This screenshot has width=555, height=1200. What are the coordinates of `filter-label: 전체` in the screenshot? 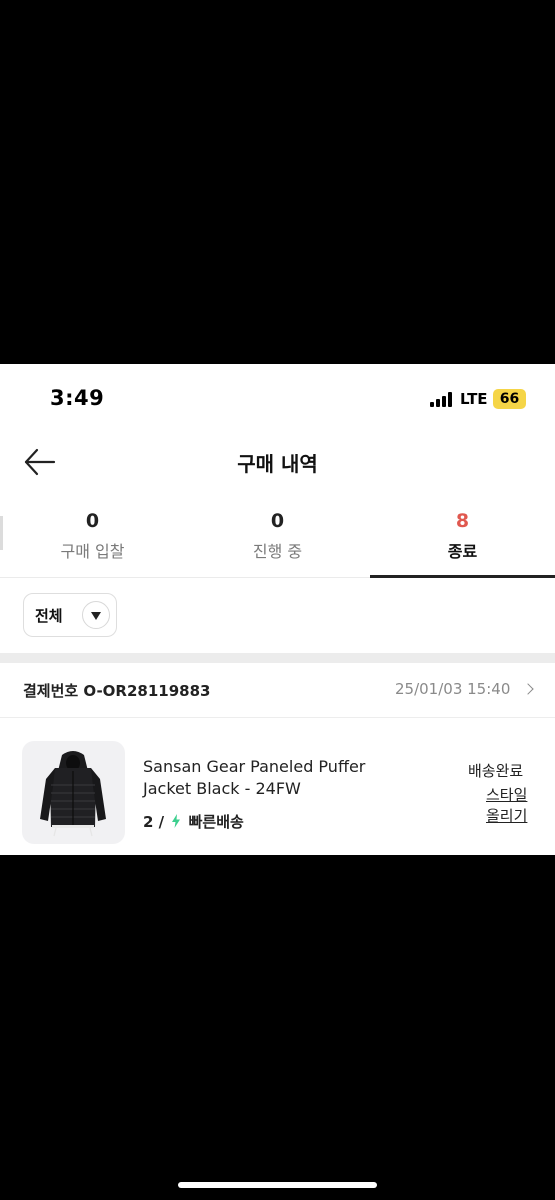 It's located at (49, 616).